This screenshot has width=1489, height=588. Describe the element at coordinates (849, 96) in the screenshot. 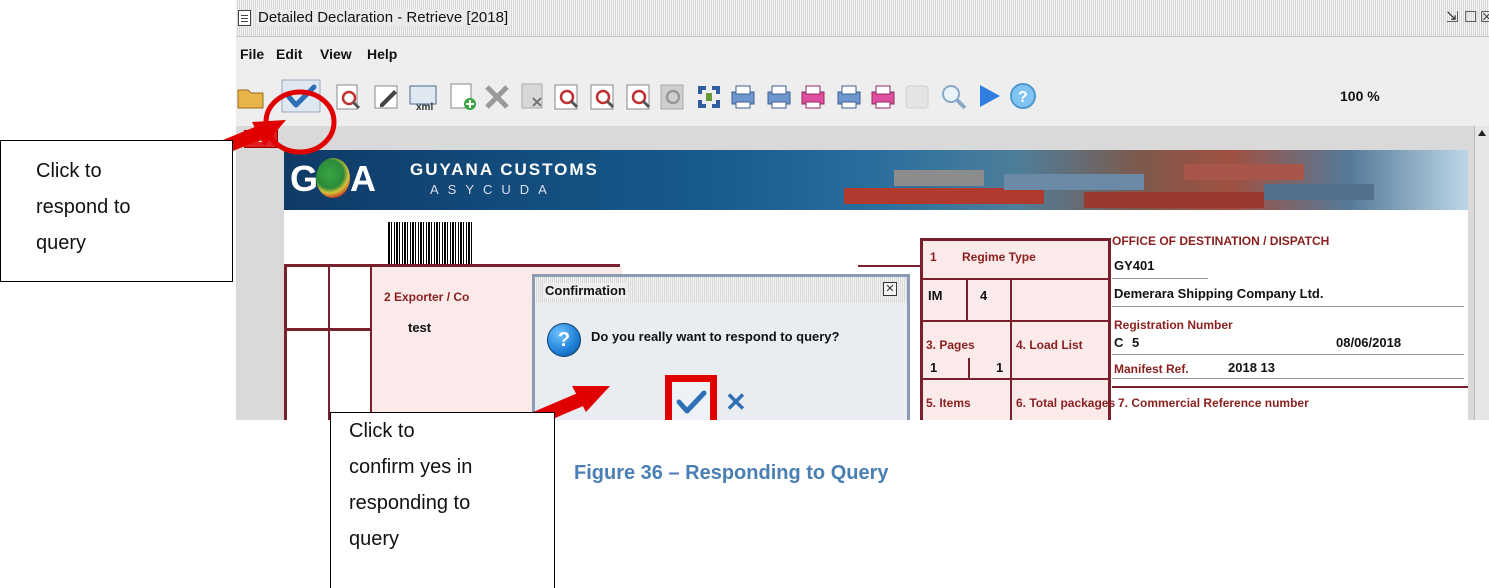

I see `print-3-icon` at that location.